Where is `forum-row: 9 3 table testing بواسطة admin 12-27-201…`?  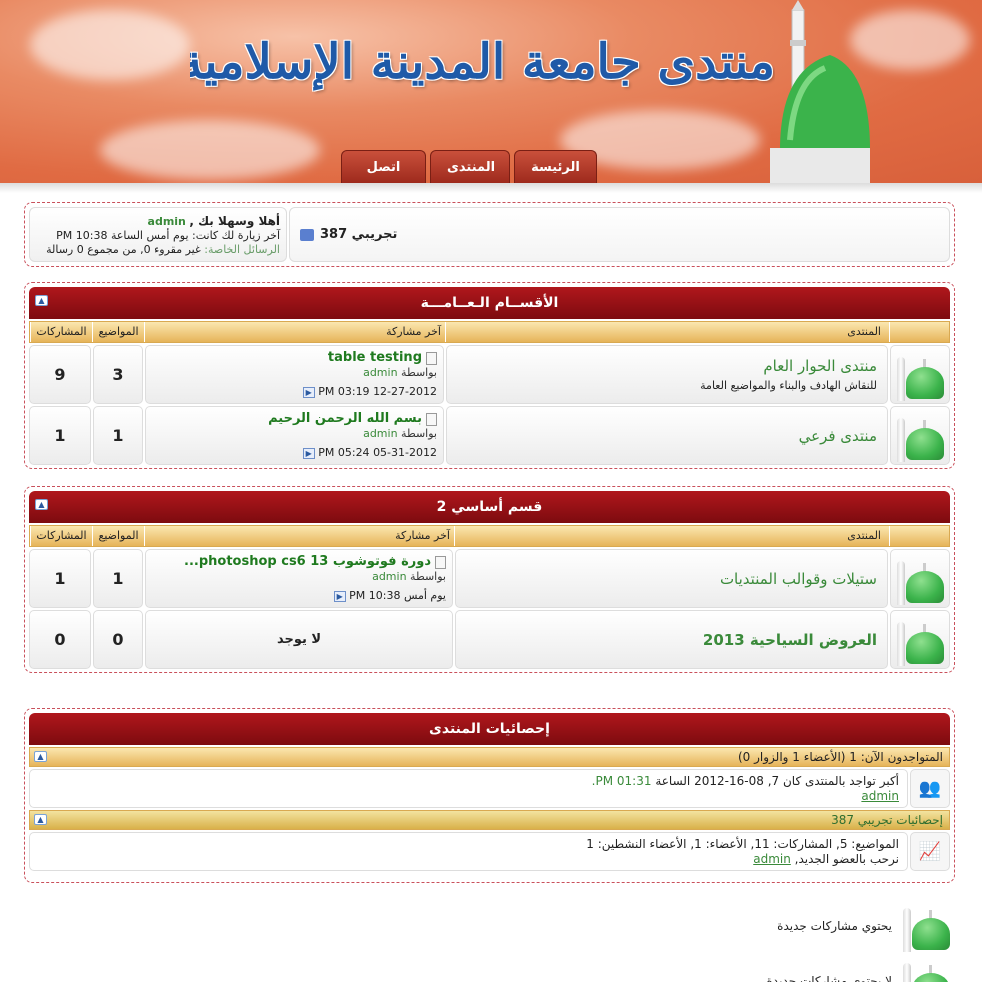
forum-row: 9 3 table testing بواسطة admin 12-27-201… is located at coordinates (489, 374).